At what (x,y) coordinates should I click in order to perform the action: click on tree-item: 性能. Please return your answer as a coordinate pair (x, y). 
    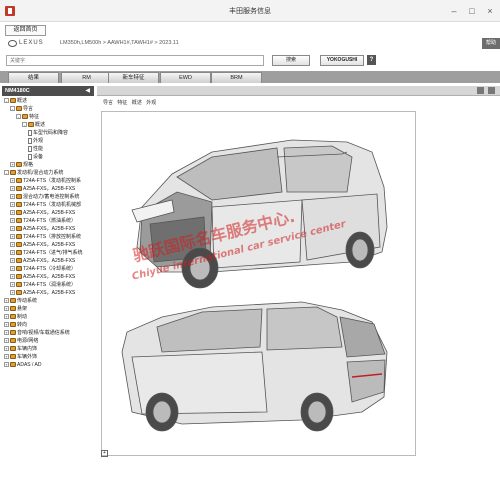
    Looking at the image, I should click on (48, 149).